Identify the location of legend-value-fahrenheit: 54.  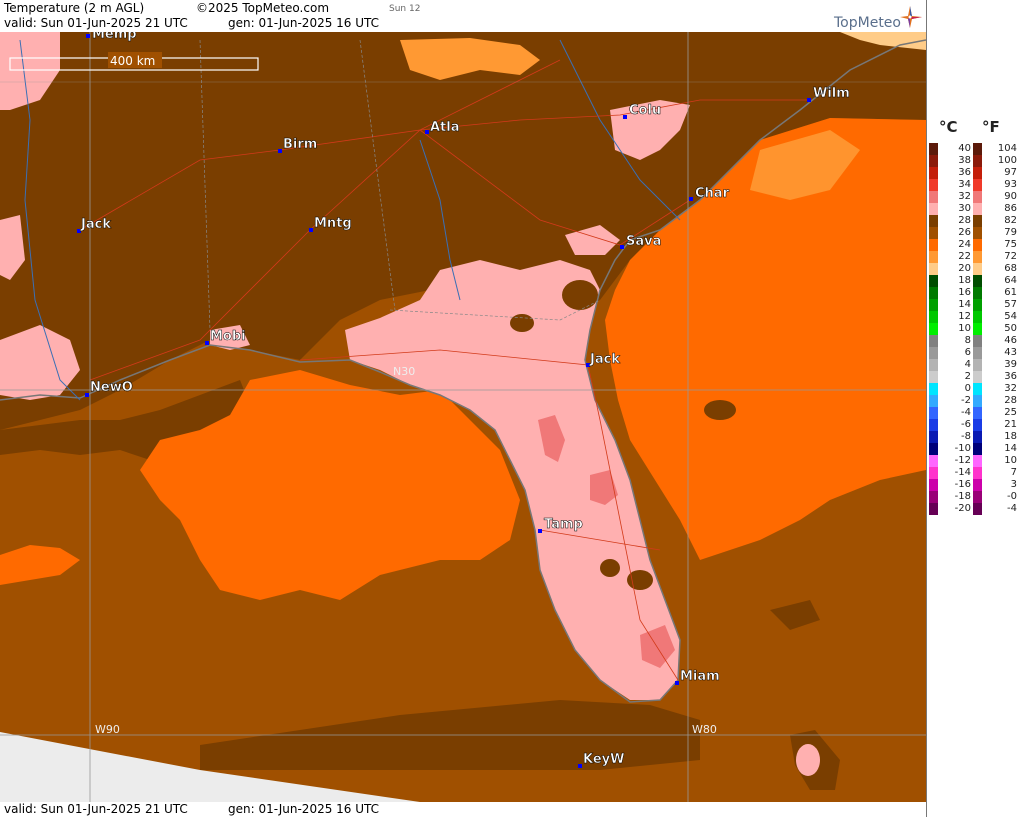
(1010, 316).